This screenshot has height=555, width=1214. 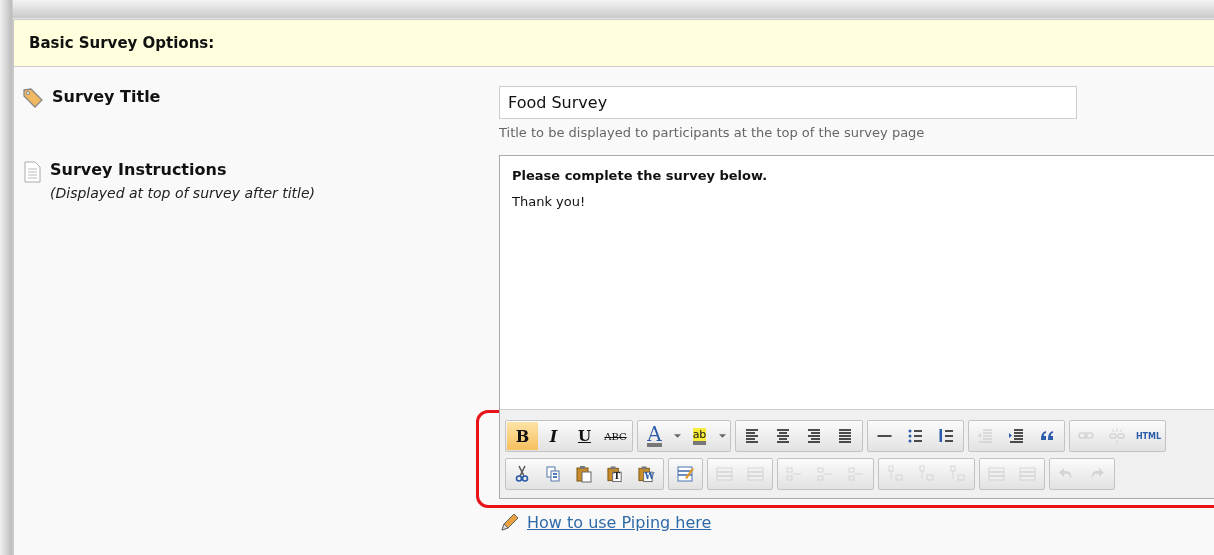 I want to click on highlight-button: ab, so click(x=699, y=436).